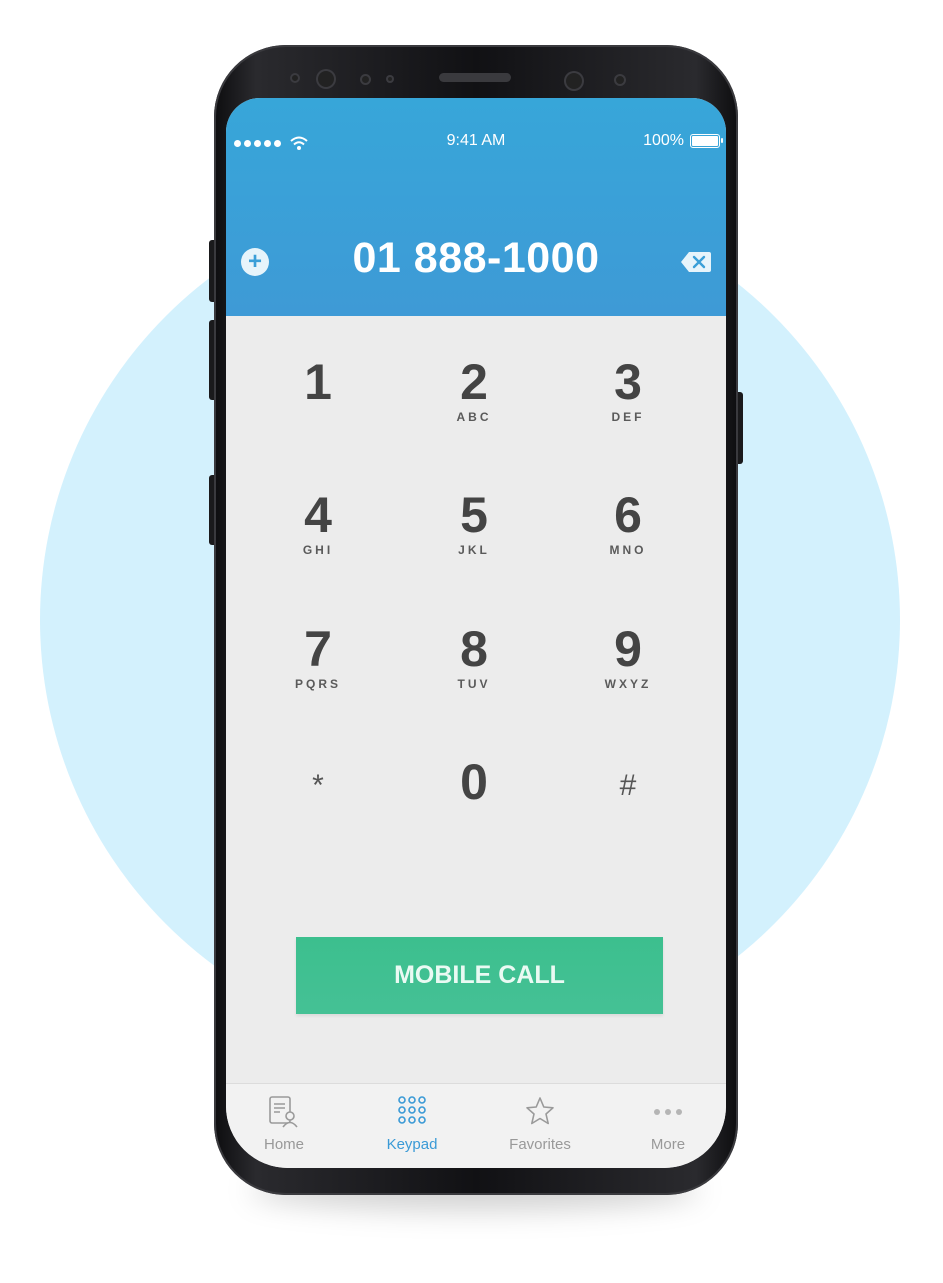 The width and height of the screenshot is (943, 1283). What do you see at coordinates (476, 258) in the screenshot?
I see `dialed-number: 01 888-1000` at bounding box center [476, 258].